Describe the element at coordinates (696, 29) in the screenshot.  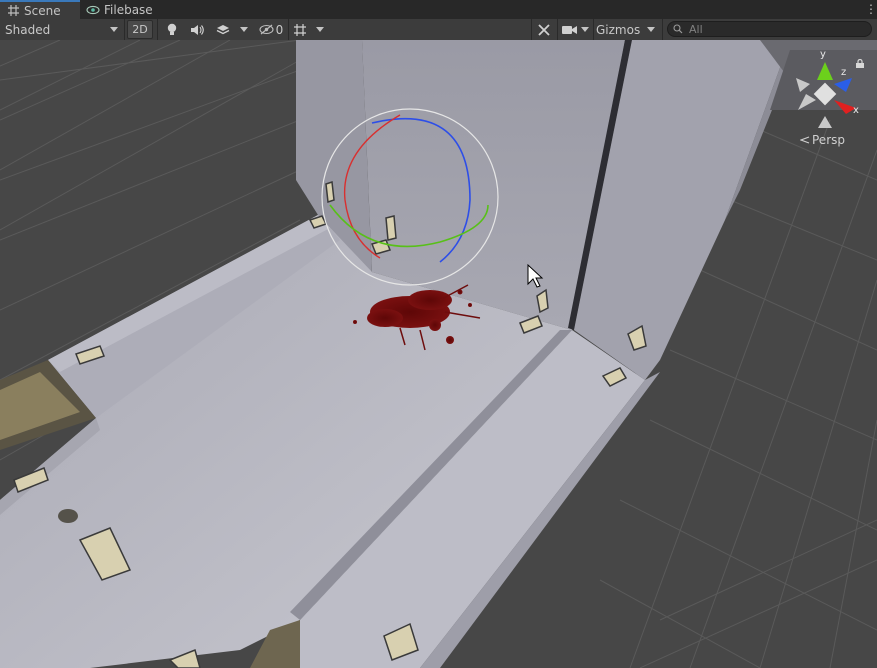
I see `search-placeholder: All` at that location.